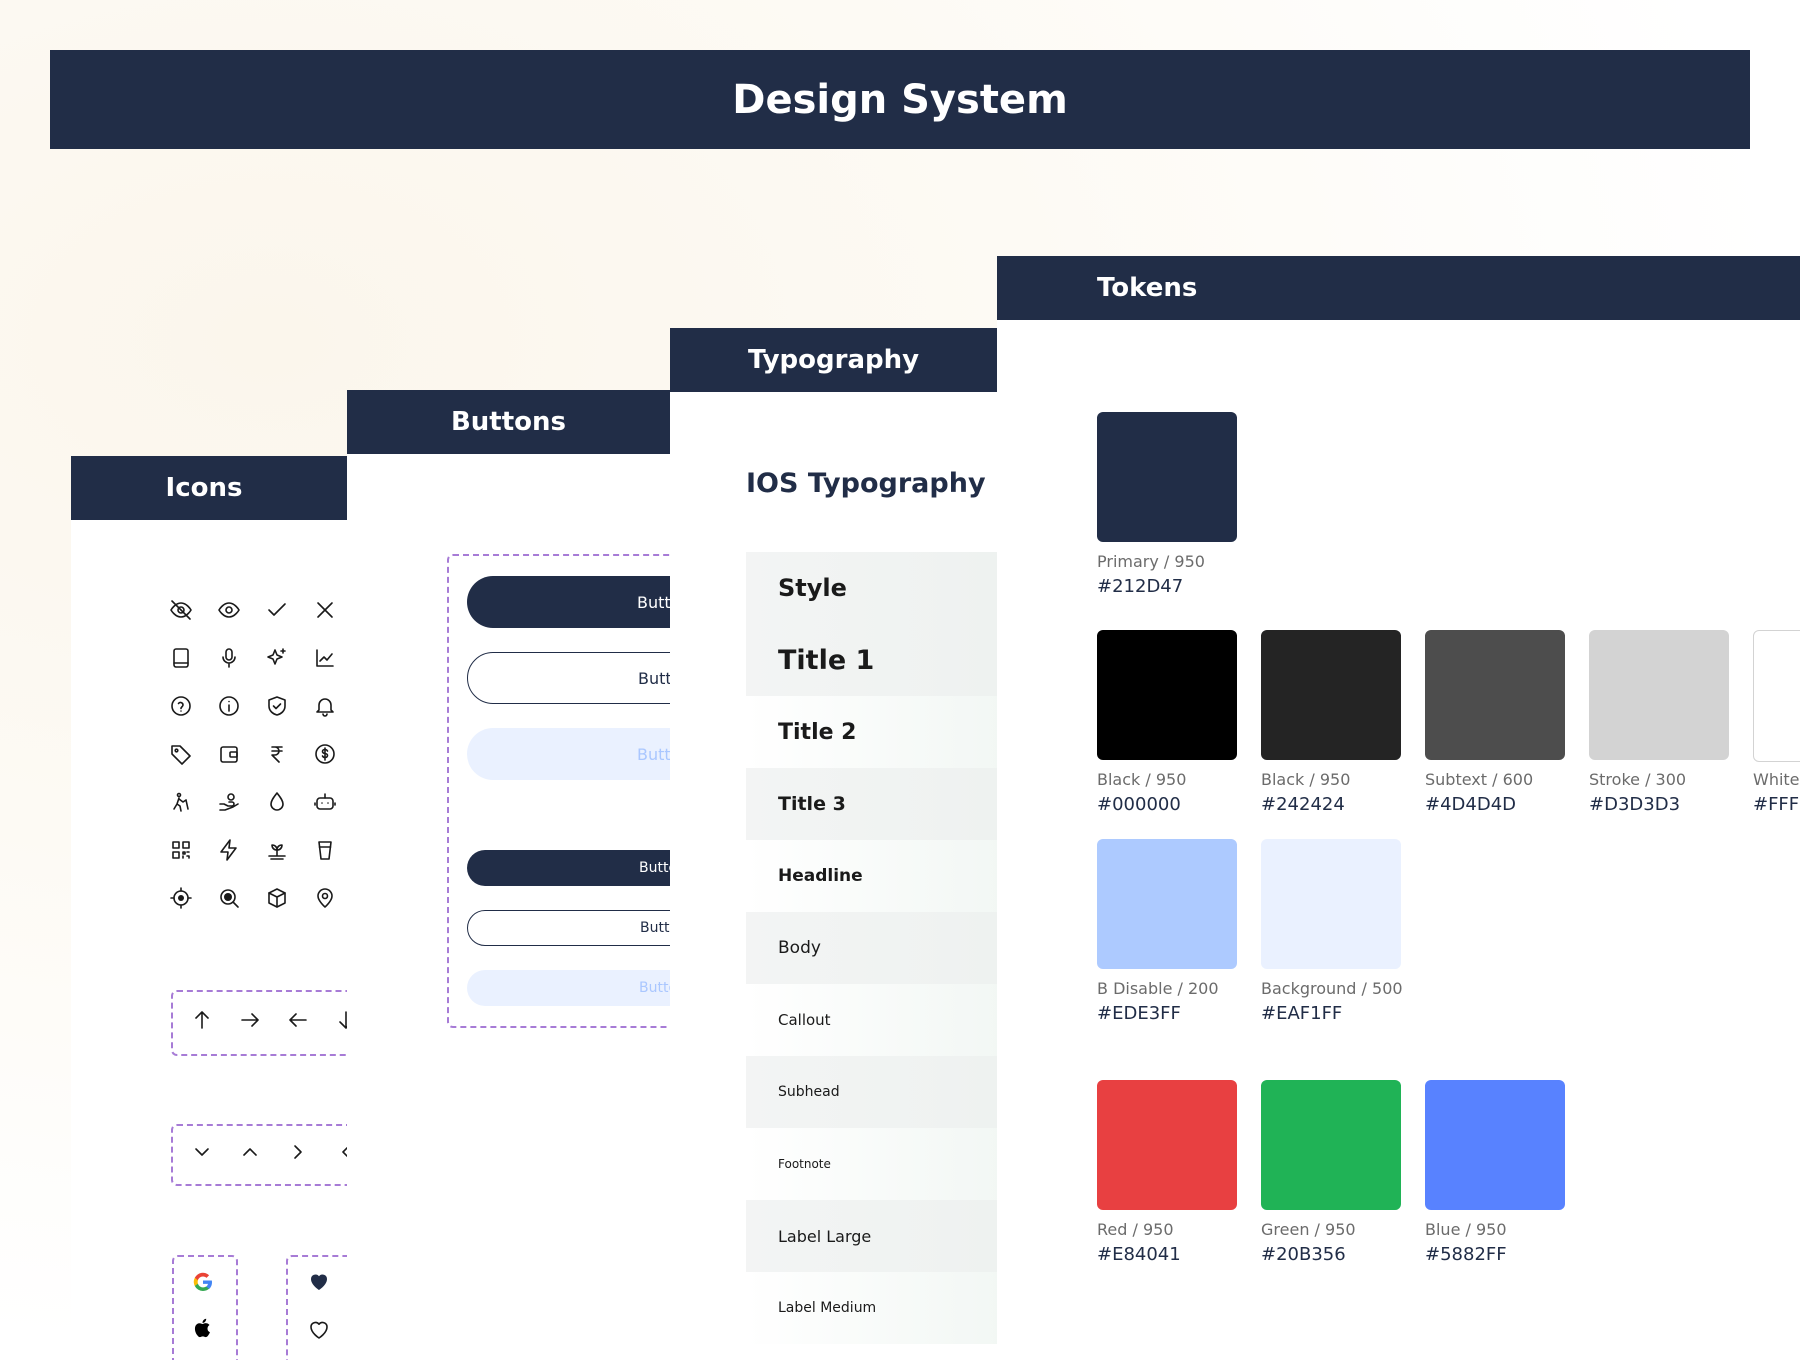  Describe the element at coordinates (298, 1020) in the screenshot. I see `arrow-left-icon` at that location.